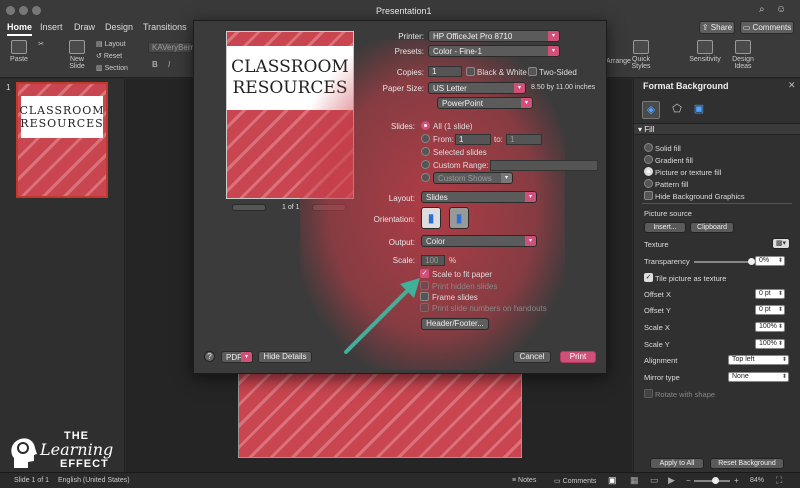 The height and width of the screenshot is (488, 800). Describe the element at coordinates (762, 9) in the screenshot. I see `search-icon: ⌕` at that location.